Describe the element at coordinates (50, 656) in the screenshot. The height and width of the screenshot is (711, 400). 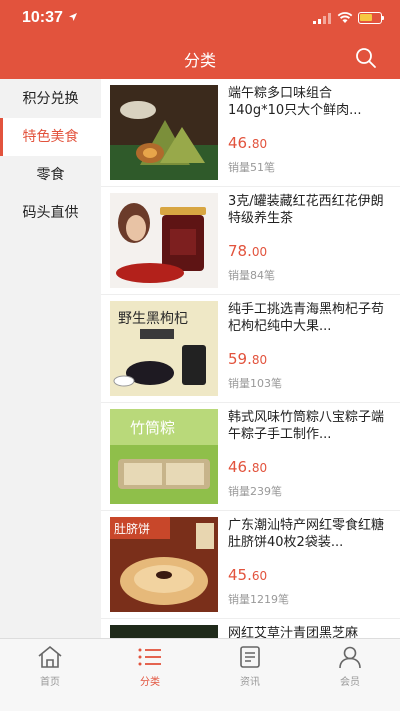
I see `home-icon` at that location.